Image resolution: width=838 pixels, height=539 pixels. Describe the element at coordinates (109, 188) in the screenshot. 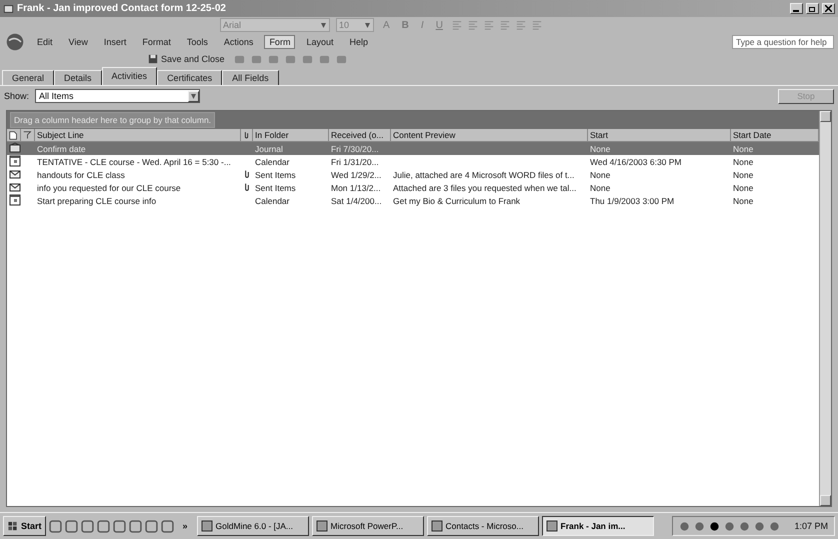

I see `table-cell-text: info you requested for our CLE course` at that location.